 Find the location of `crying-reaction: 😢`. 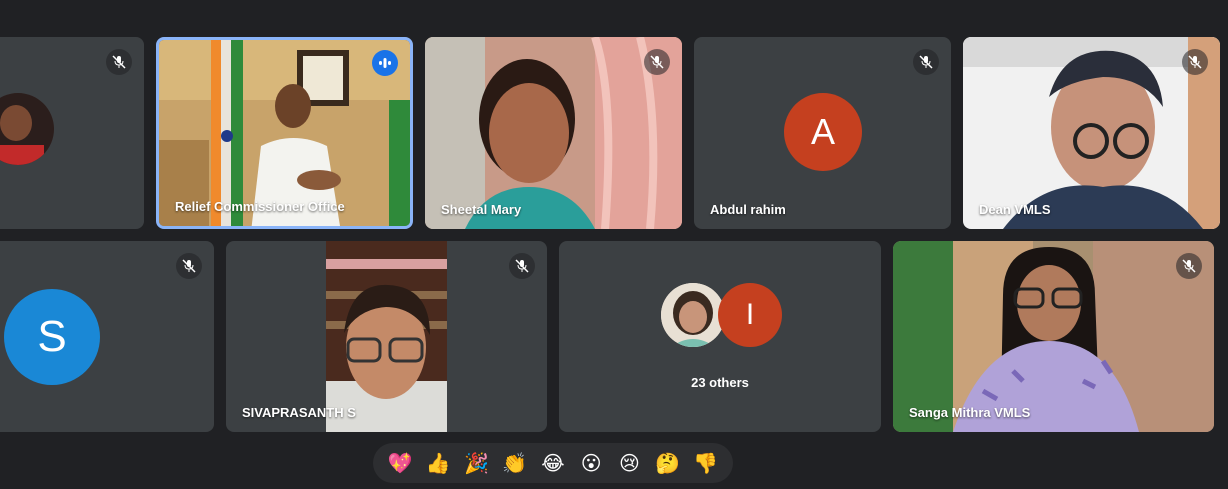

crying-reaction: 😢 is located at coordinates (629, 463).